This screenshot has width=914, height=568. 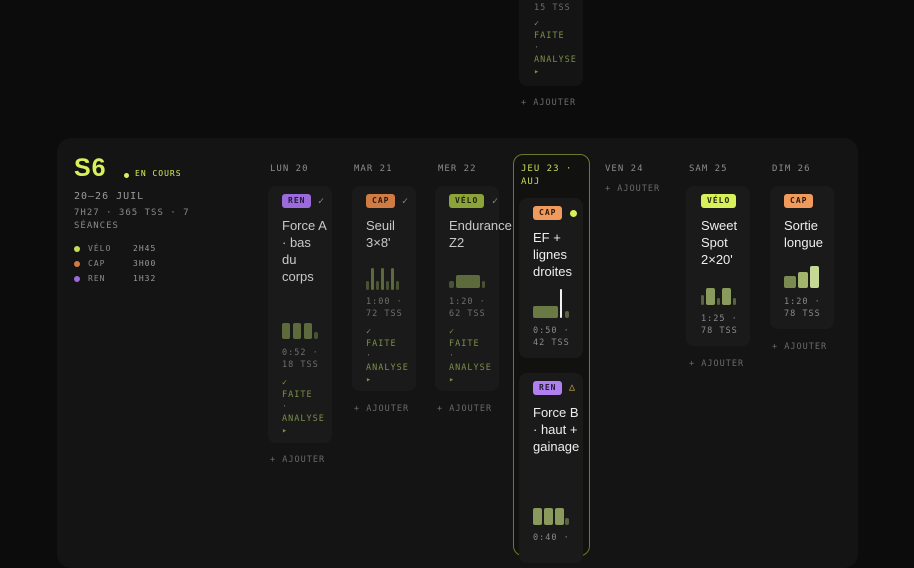 I want to click on previous-arrow-icon: ▸, so click(x=537, y=72).